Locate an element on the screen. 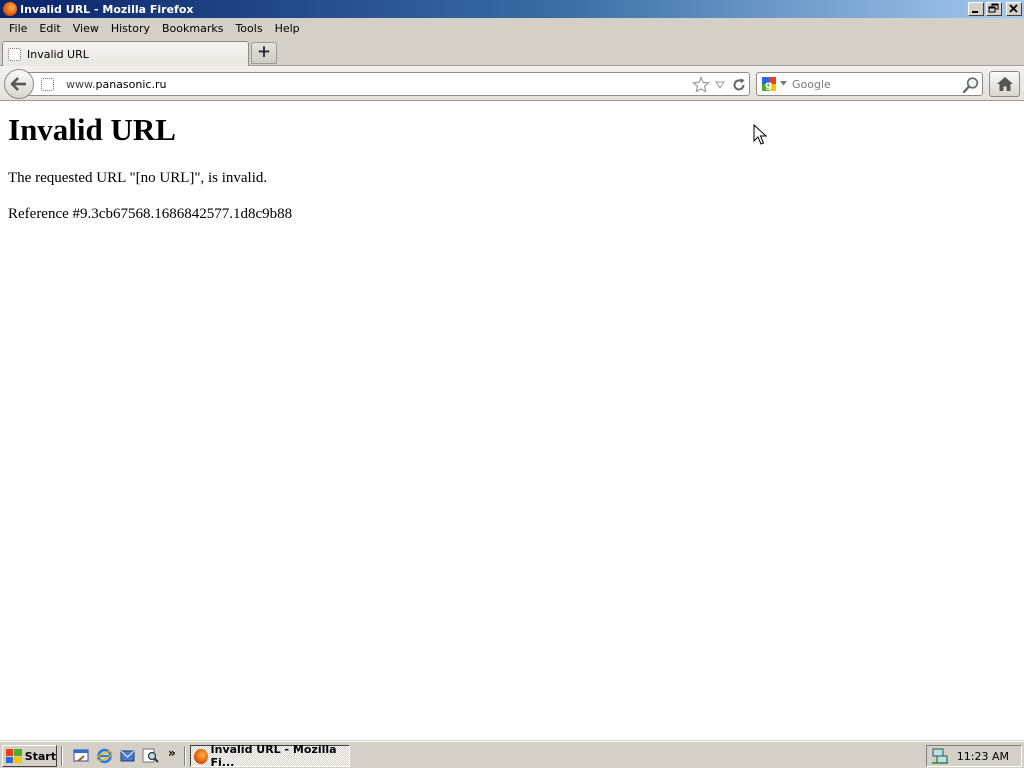 The image size is (1024, 768). start-button: Start is located at coordinates (29, 756).